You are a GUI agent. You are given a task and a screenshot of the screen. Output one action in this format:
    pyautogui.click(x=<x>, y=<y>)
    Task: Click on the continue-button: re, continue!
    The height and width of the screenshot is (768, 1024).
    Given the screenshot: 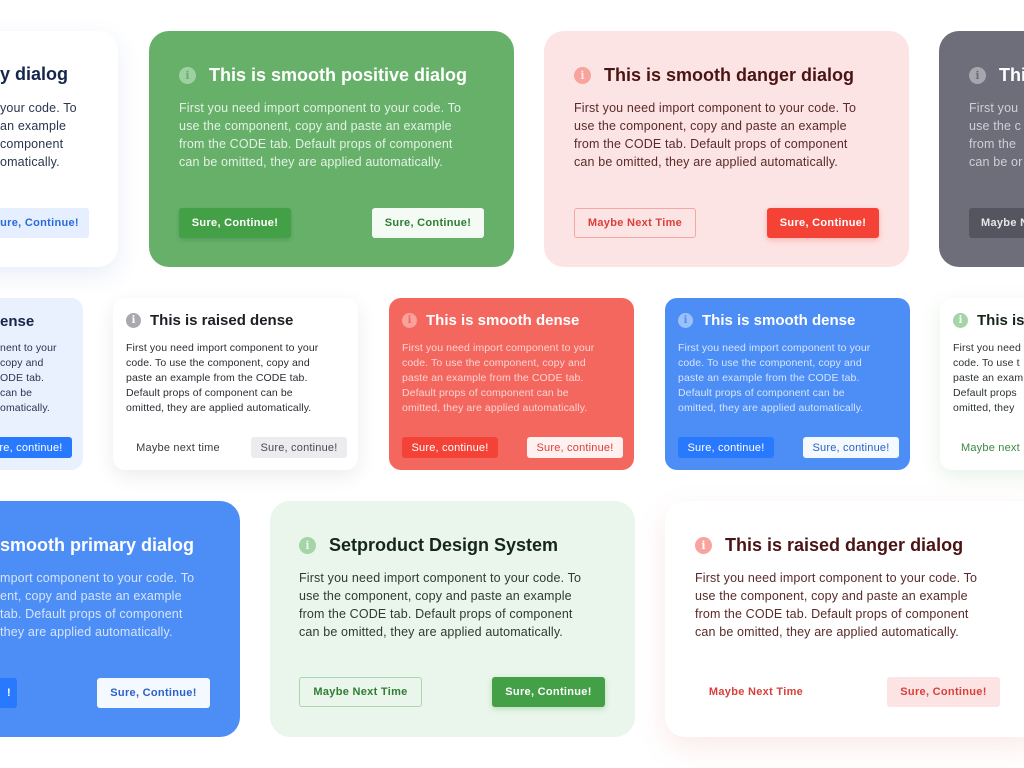 What is the action you would take?
    pyautogui.click(x=36, y=447)
    